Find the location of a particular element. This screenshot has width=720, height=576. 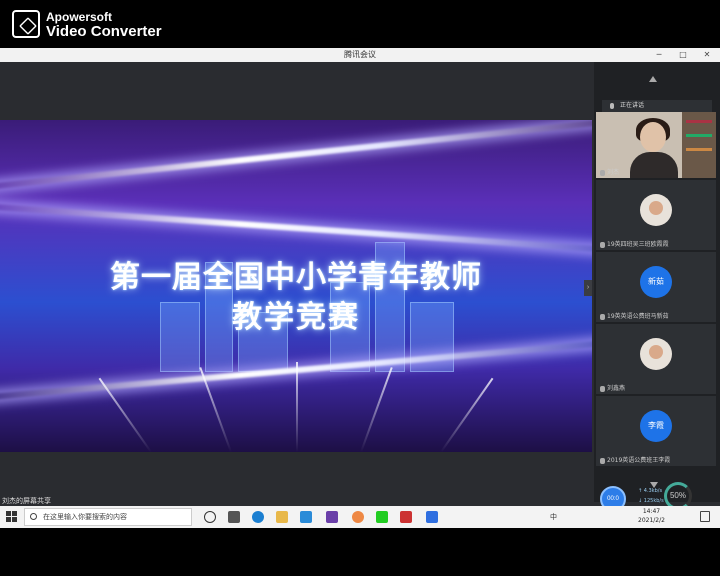

network-speed: ↑ 4.3kb/s ↓ 125kb/s is located at coordinates (651, 496).